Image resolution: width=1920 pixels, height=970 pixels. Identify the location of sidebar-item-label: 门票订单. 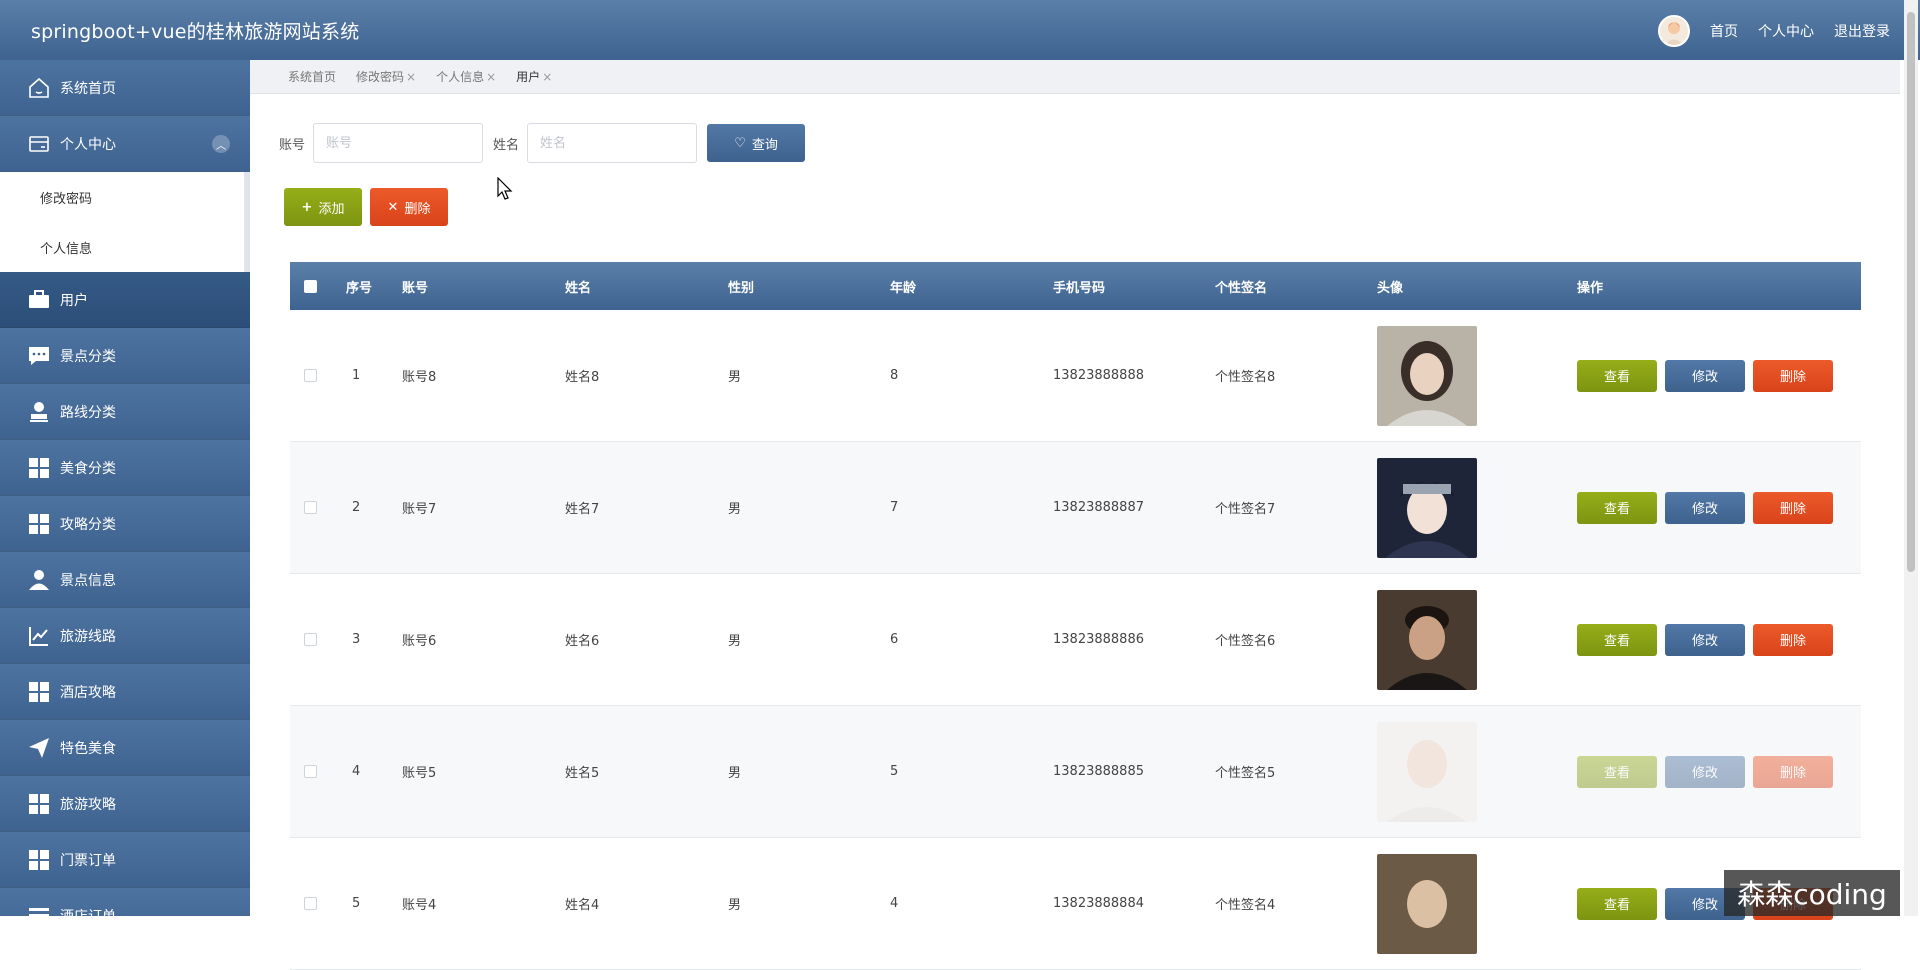
(88, 860).